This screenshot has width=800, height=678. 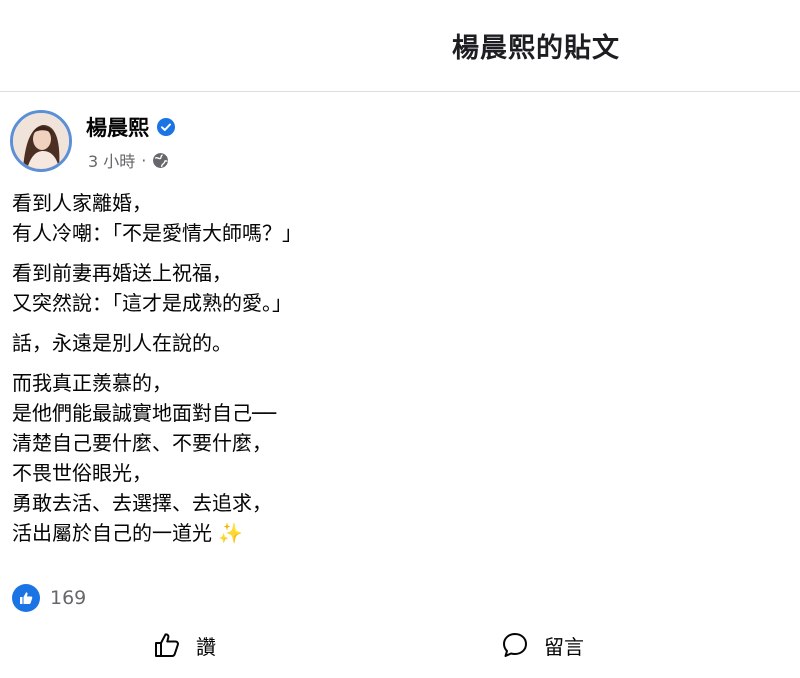 What do you see at coordinates (82, 473) in the screenshot?
I see `post-line: 不畏世俗眼光，` at bounding box center [82, 473].